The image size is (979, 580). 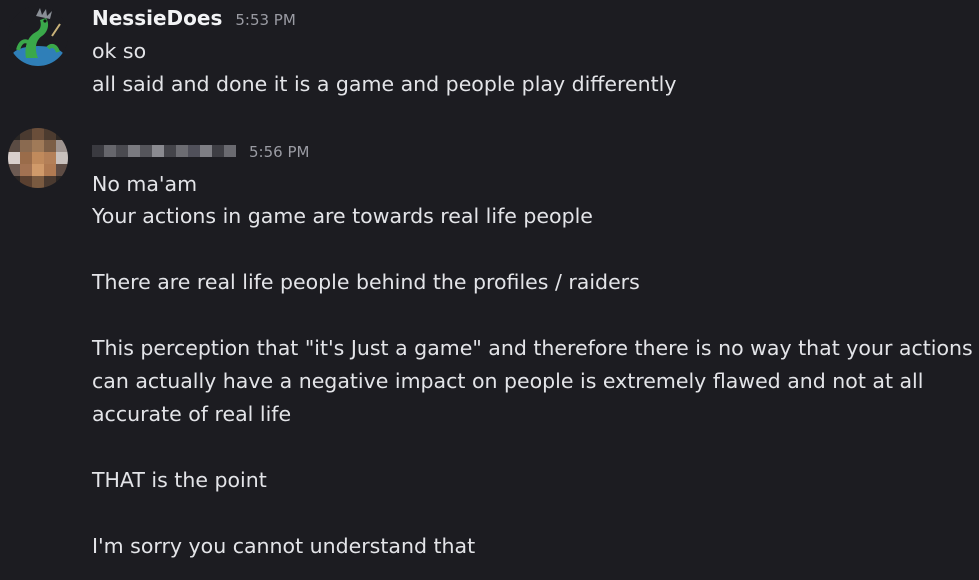 What do you see at coordinates (284, 546) in the screenshot?
I see `message-line: I'm sorry you cannot understand that` at bounding box center [284, 546].